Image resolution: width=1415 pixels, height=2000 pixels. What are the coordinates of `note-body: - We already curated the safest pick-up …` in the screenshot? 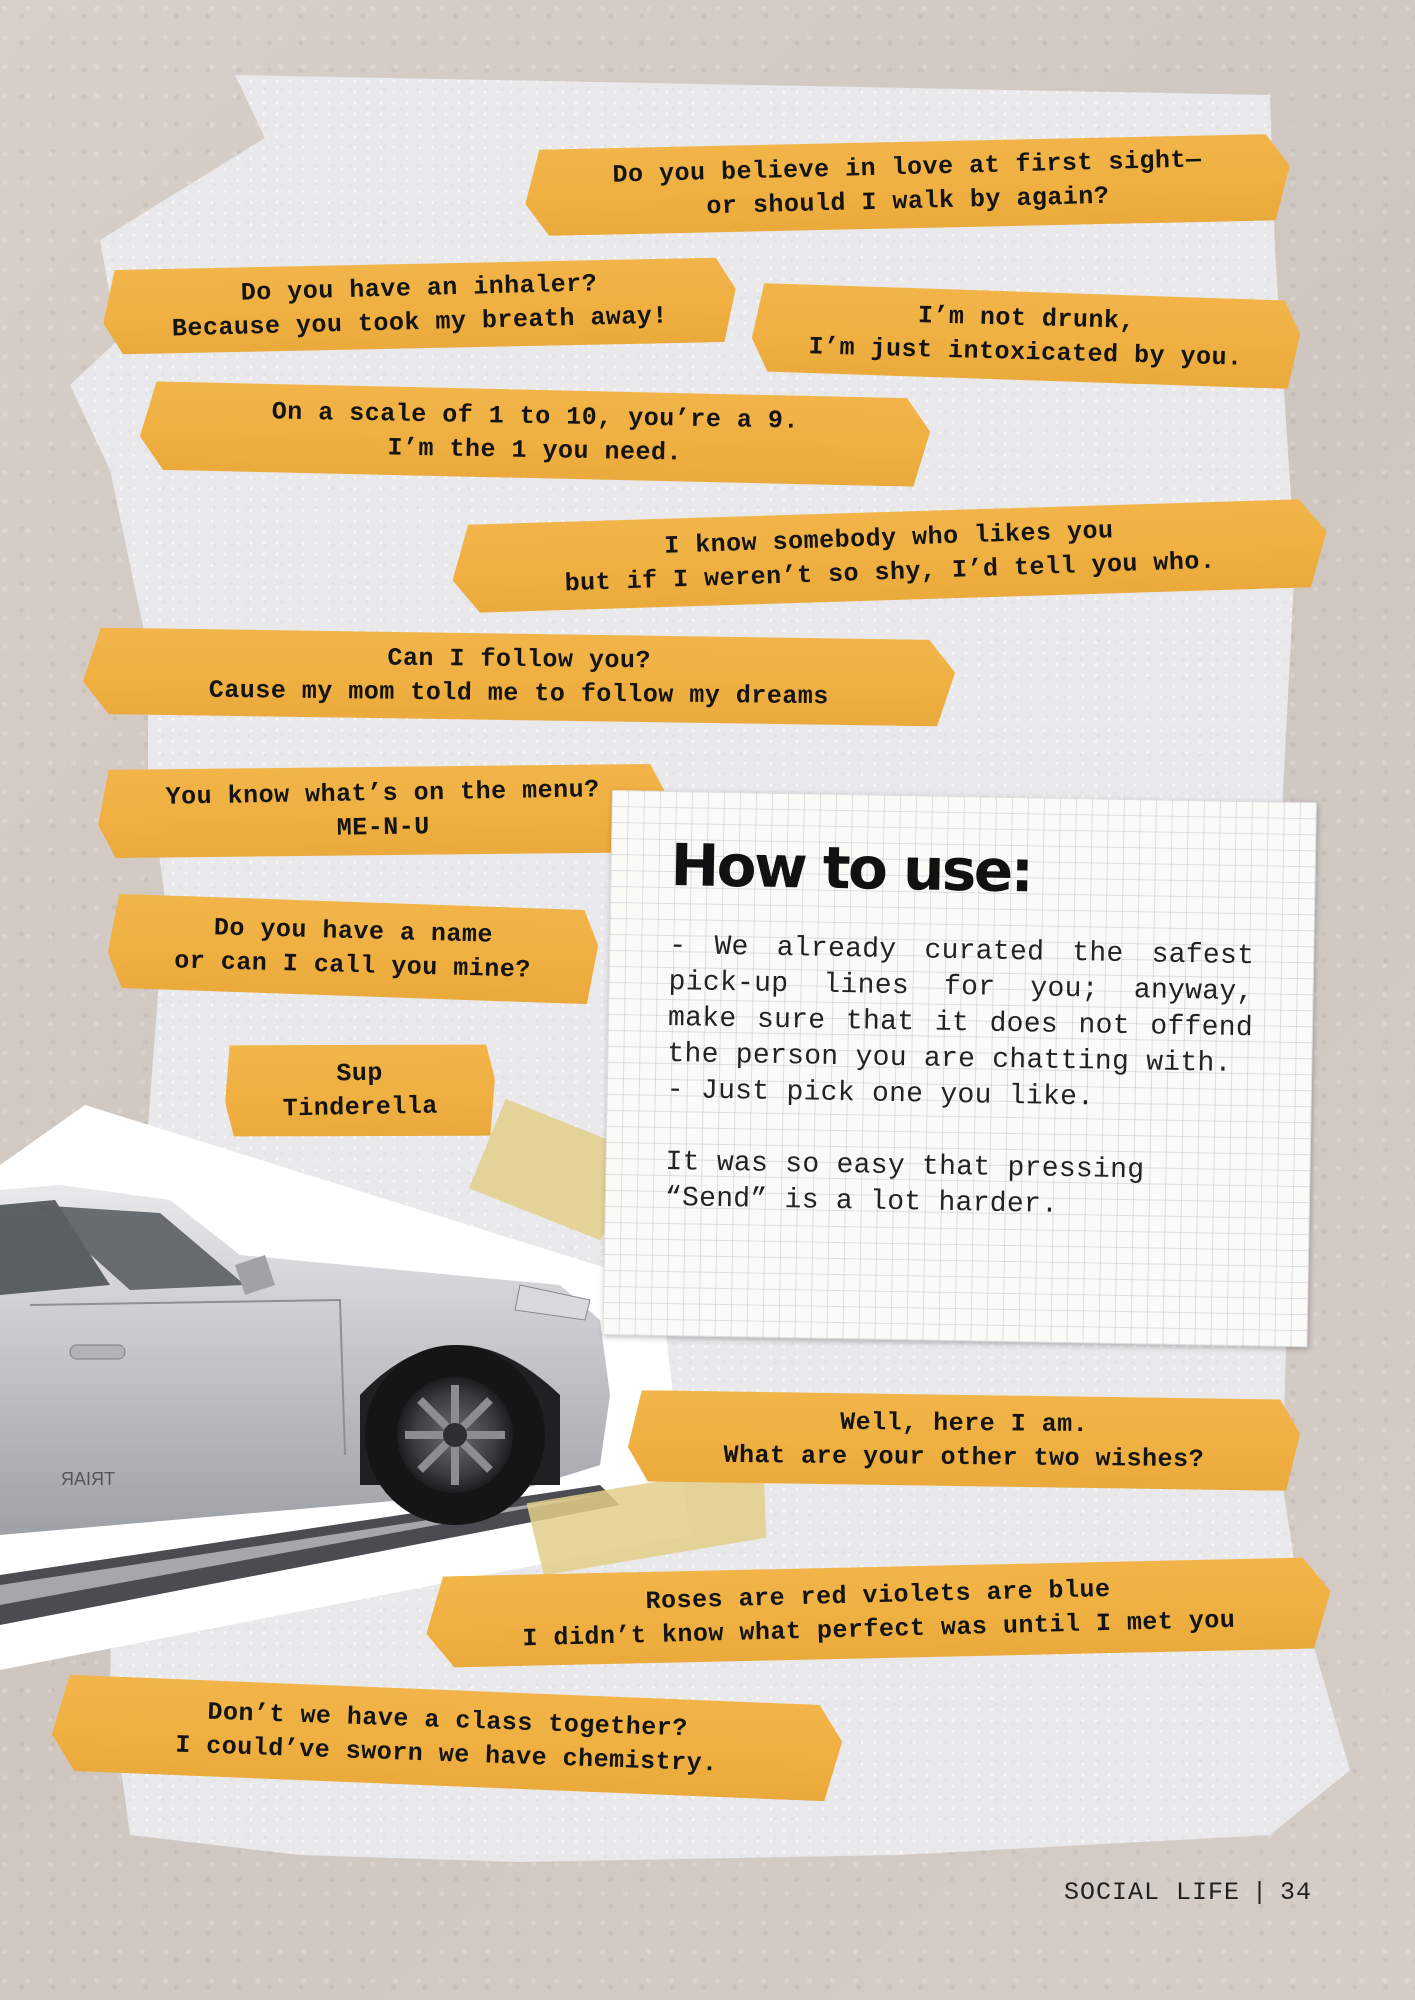 It's located at (960, 1078).